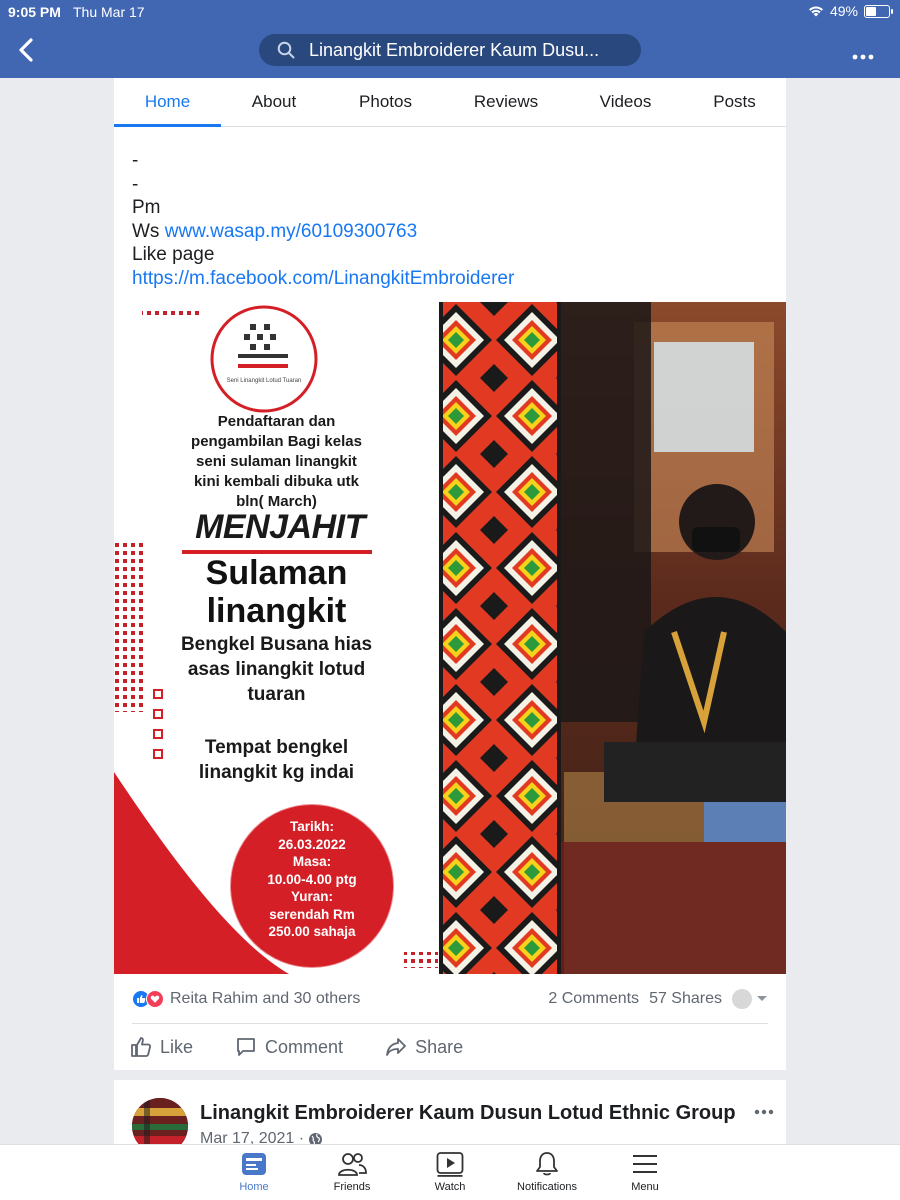  I want to click on nav-friends: Friends, so click(352, 1172).